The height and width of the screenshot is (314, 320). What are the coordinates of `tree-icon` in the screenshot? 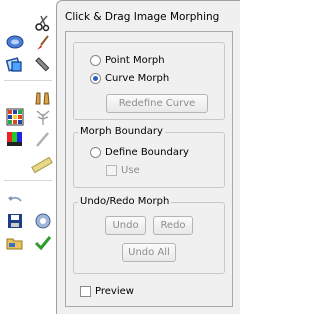 It's located at (43, 117).